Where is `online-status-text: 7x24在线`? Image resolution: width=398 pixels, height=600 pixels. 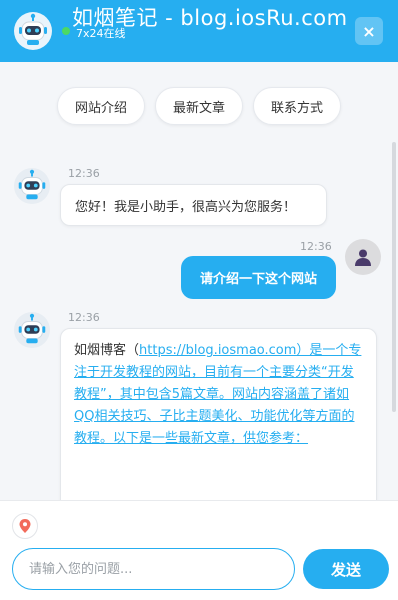
online-status-text: 7x24在线 is located at coordinates (101, 33).